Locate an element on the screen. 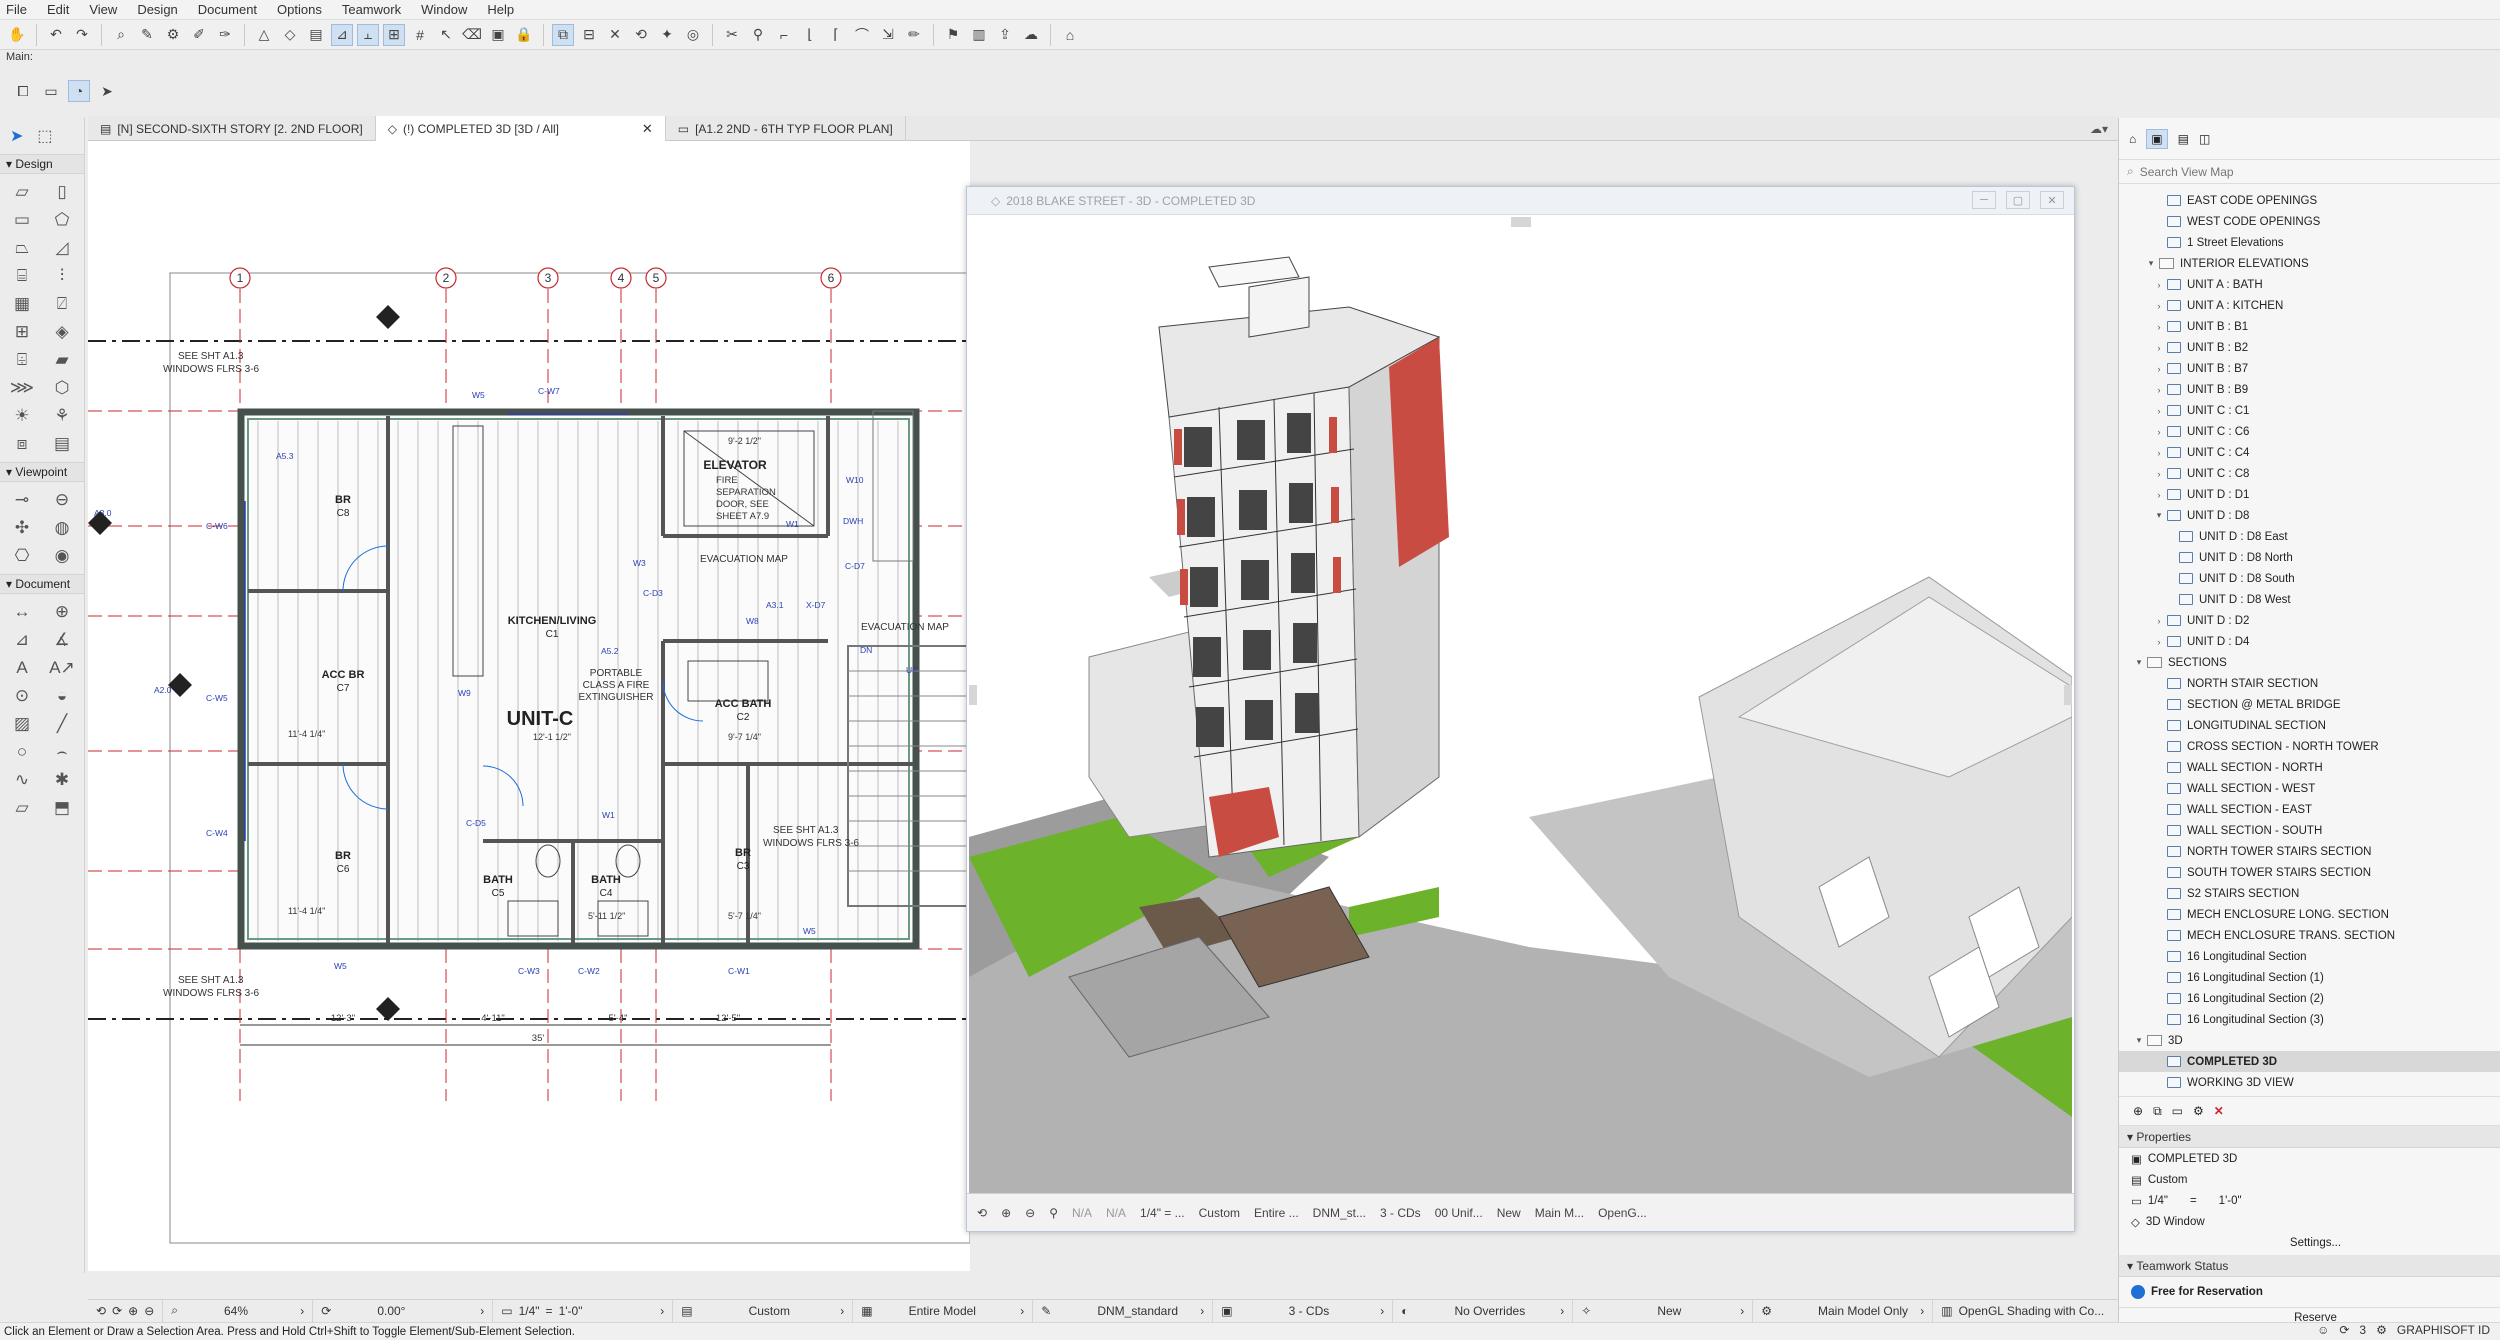  figure-tool-icon: ⚘ is located at coordinates (62, 416).